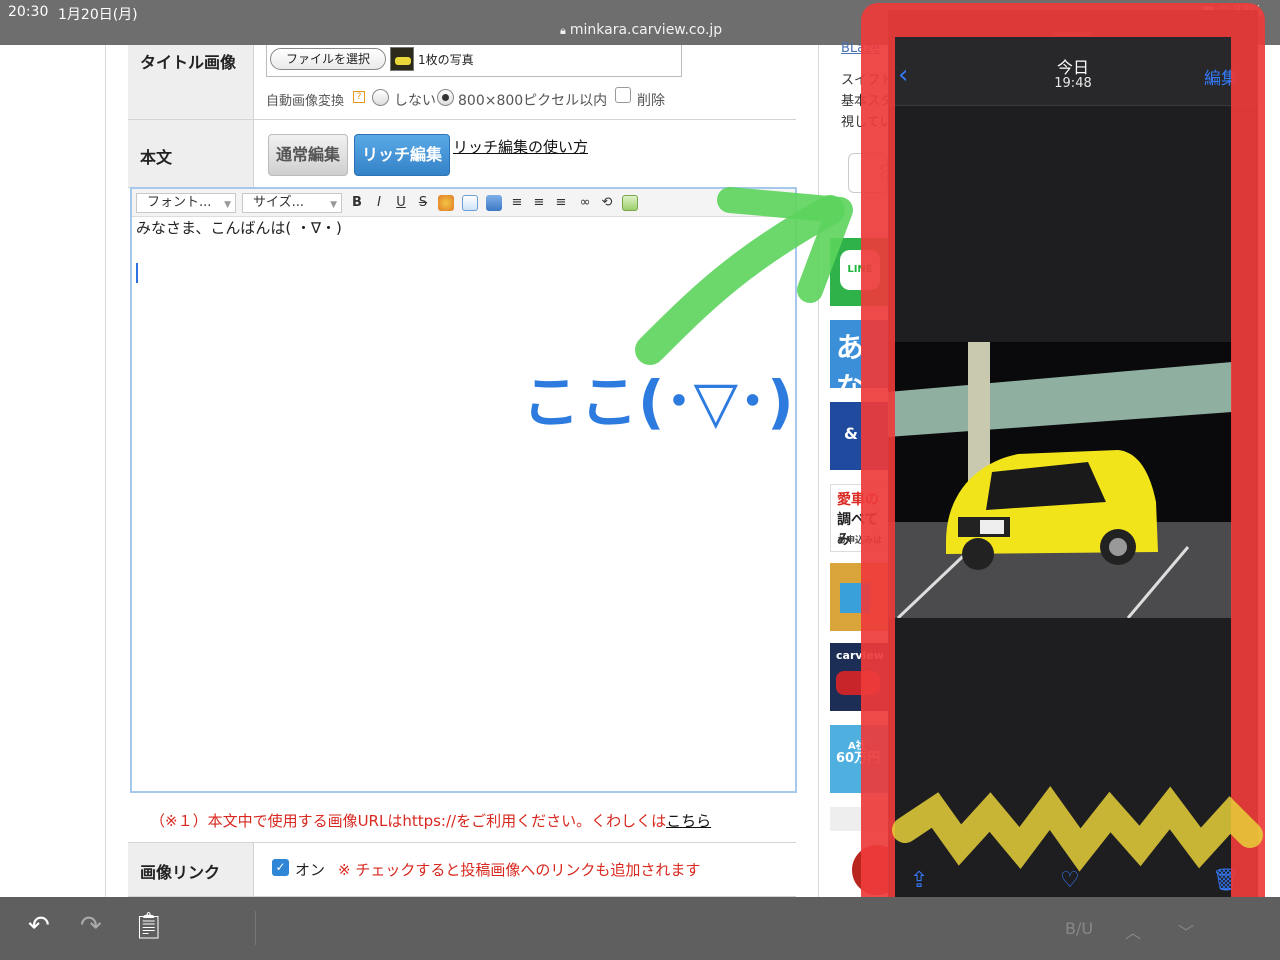  I want to click on car-photo, so click(1060, 480).